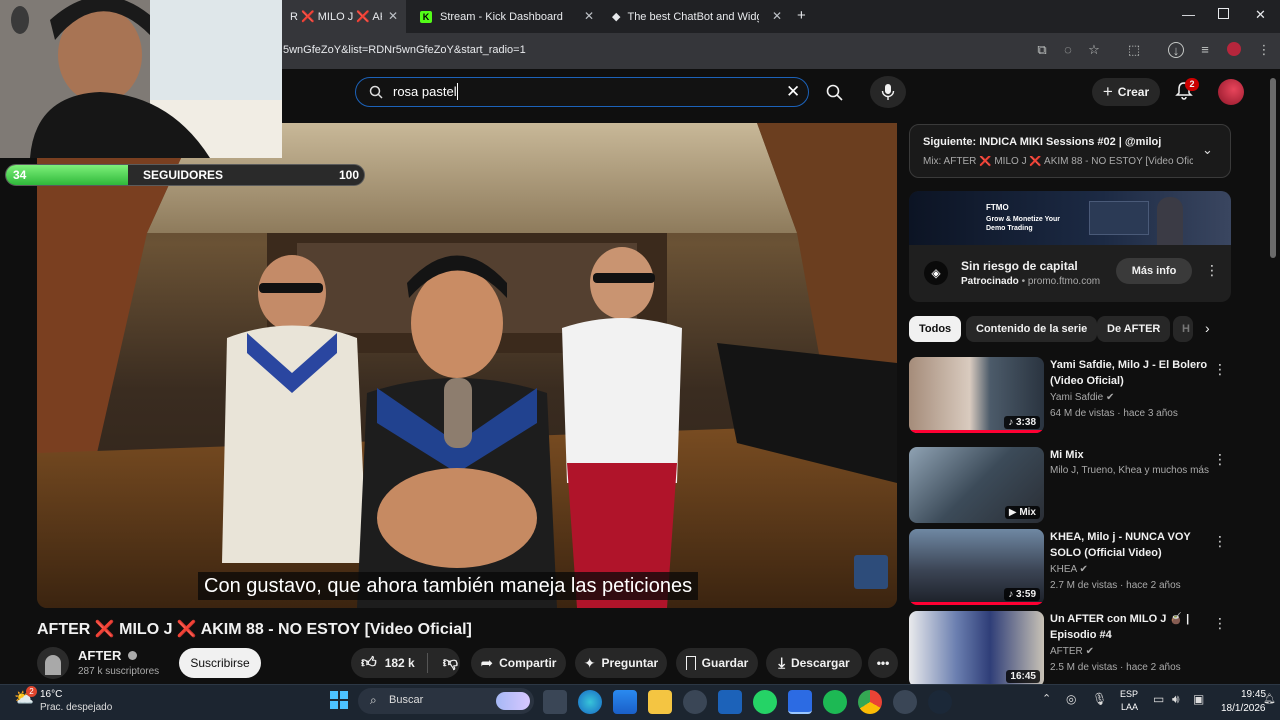 Image resolution: width=1280 pixels, height=720 pixels. Describe the element at coordinates (76, 707) in the screenshot. I see `weather-condition: Prac. despejado` at that location.